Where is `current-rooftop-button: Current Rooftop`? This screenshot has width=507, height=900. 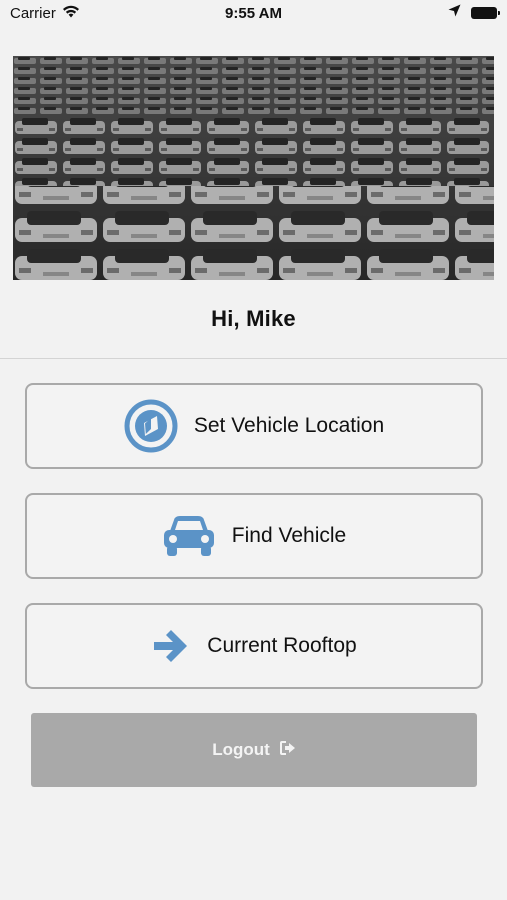 current-rooftop-button: Current Rooftop is located at coordinates (254, 646).